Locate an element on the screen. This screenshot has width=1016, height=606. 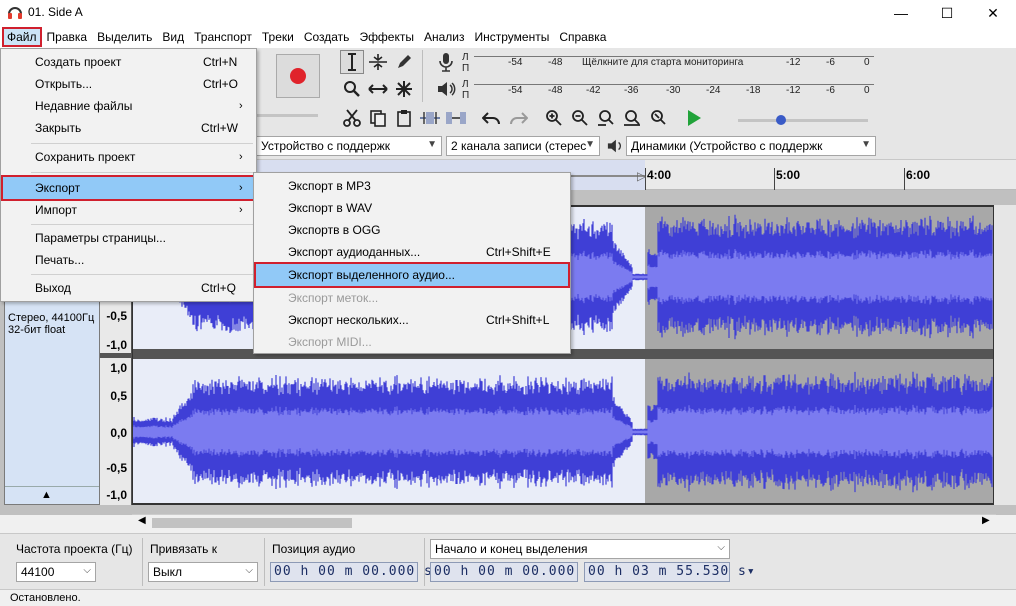
zoom-in-icon is located at coordinates (554, 118).